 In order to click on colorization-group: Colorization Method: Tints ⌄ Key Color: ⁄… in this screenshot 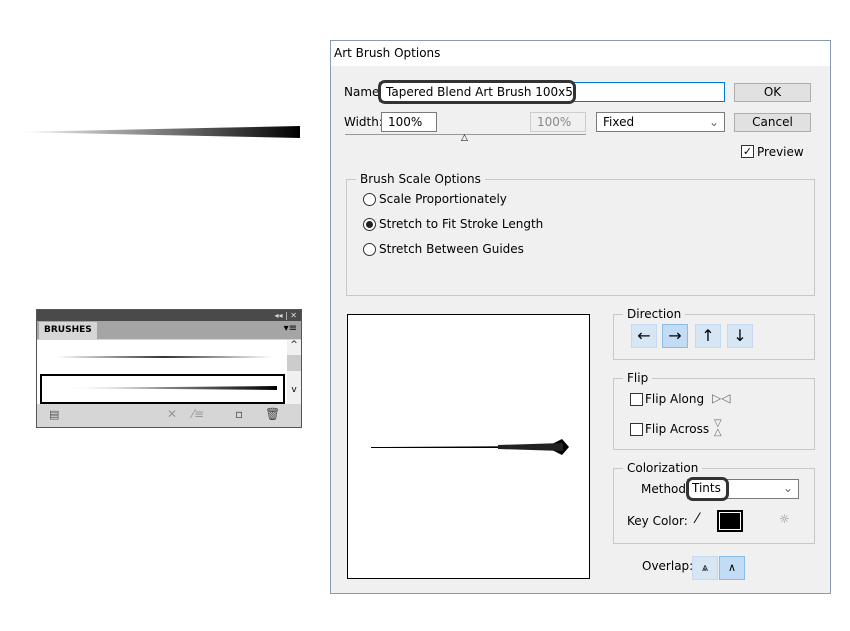, I will do `click(714, 502)`.